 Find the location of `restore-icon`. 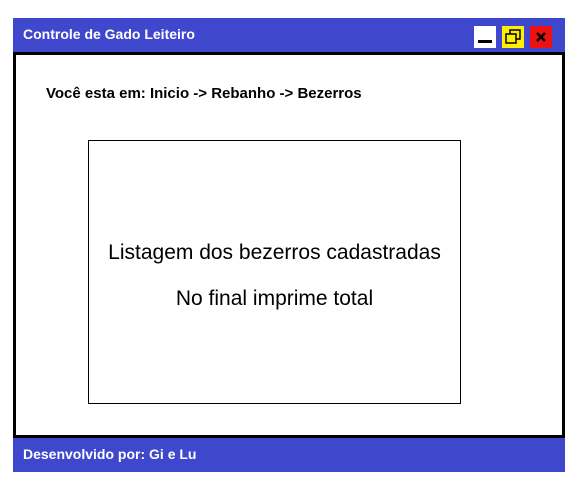

restore-icon is located at coordinates (513, 36).